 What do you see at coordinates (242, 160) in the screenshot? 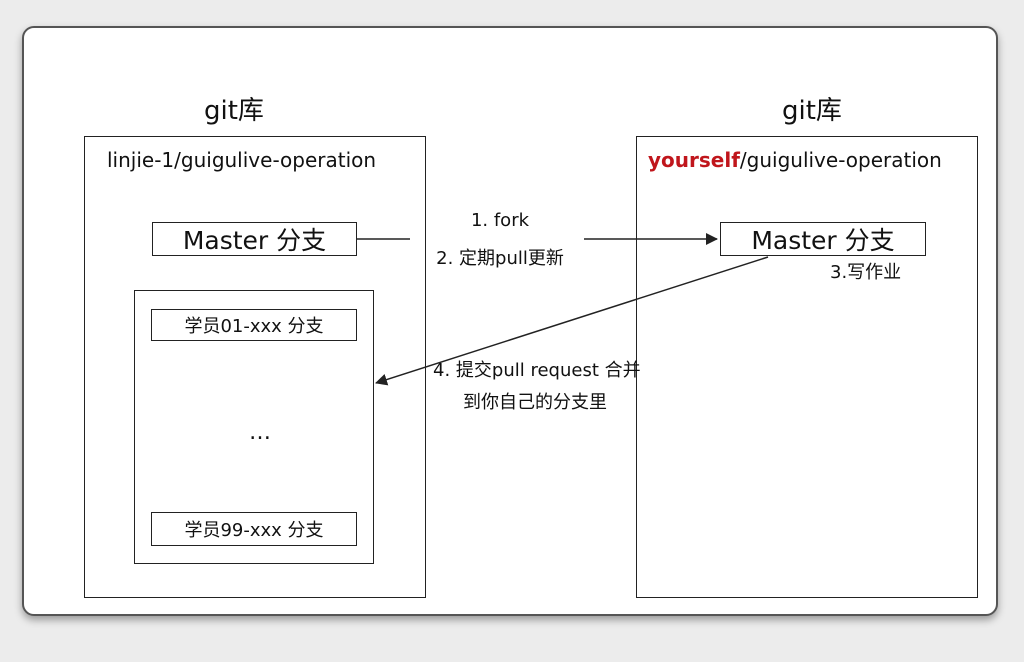
I see `left-repo-name: linjie-1/guigulive-operation` at bounding box center [242, 160].